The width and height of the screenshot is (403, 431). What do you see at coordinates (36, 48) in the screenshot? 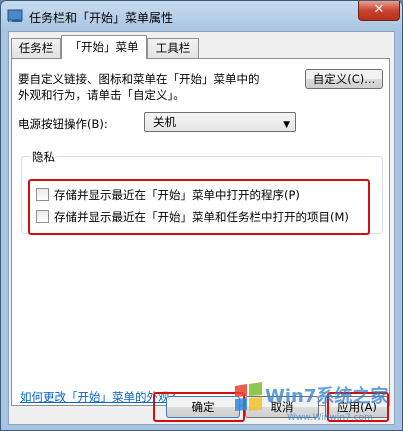
I see `tab-taskbar: 任务栏` at bounding box center [36, 48].